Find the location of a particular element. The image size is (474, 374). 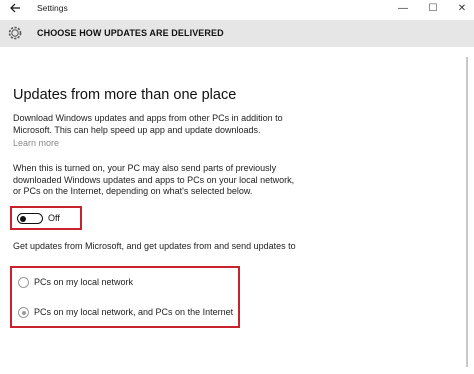

option-label: PCs on my local network is located at coordinates (84, 282).